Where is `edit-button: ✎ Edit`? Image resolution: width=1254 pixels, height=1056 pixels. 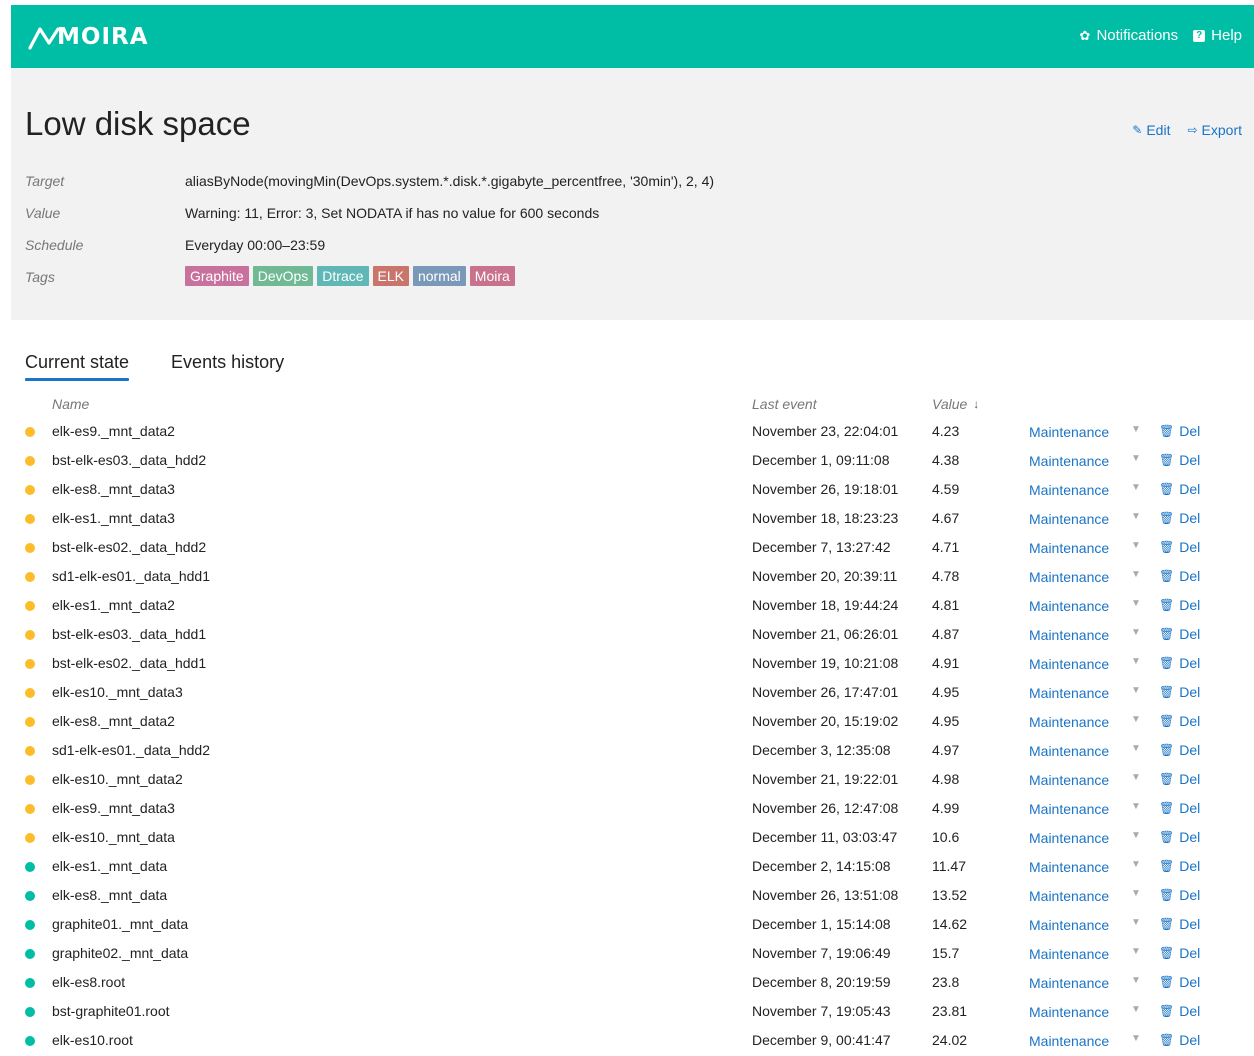 edit-button: ✎ Edit is located at coordinates (1151, 130).